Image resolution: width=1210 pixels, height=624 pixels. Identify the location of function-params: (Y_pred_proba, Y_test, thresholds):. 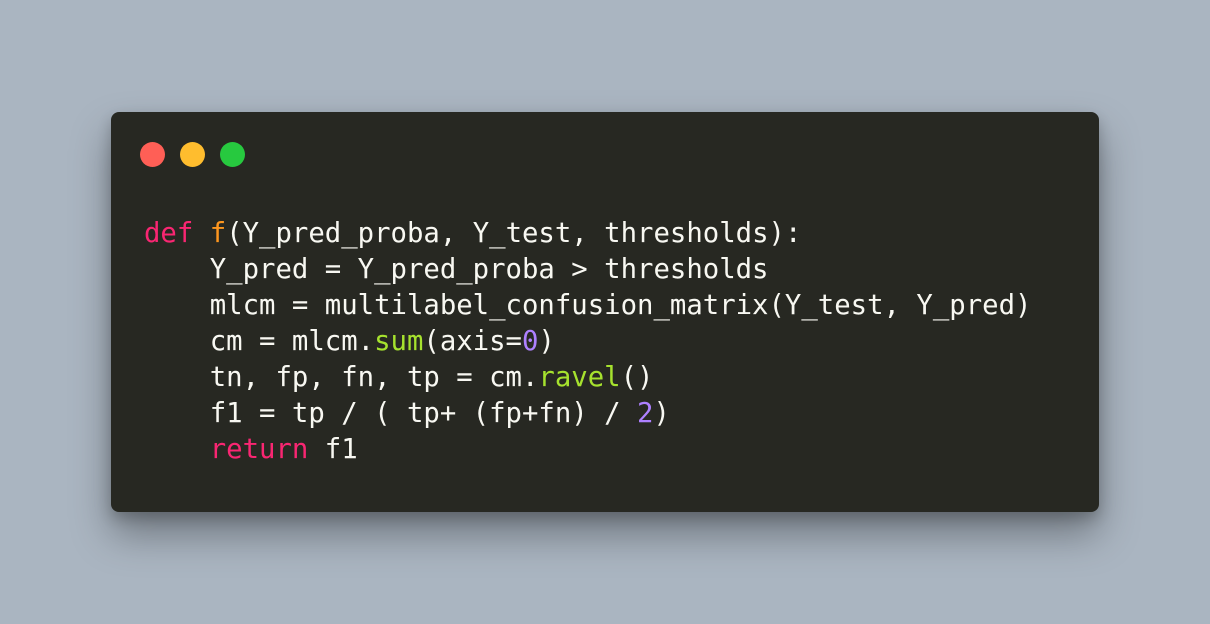
(514, 233).